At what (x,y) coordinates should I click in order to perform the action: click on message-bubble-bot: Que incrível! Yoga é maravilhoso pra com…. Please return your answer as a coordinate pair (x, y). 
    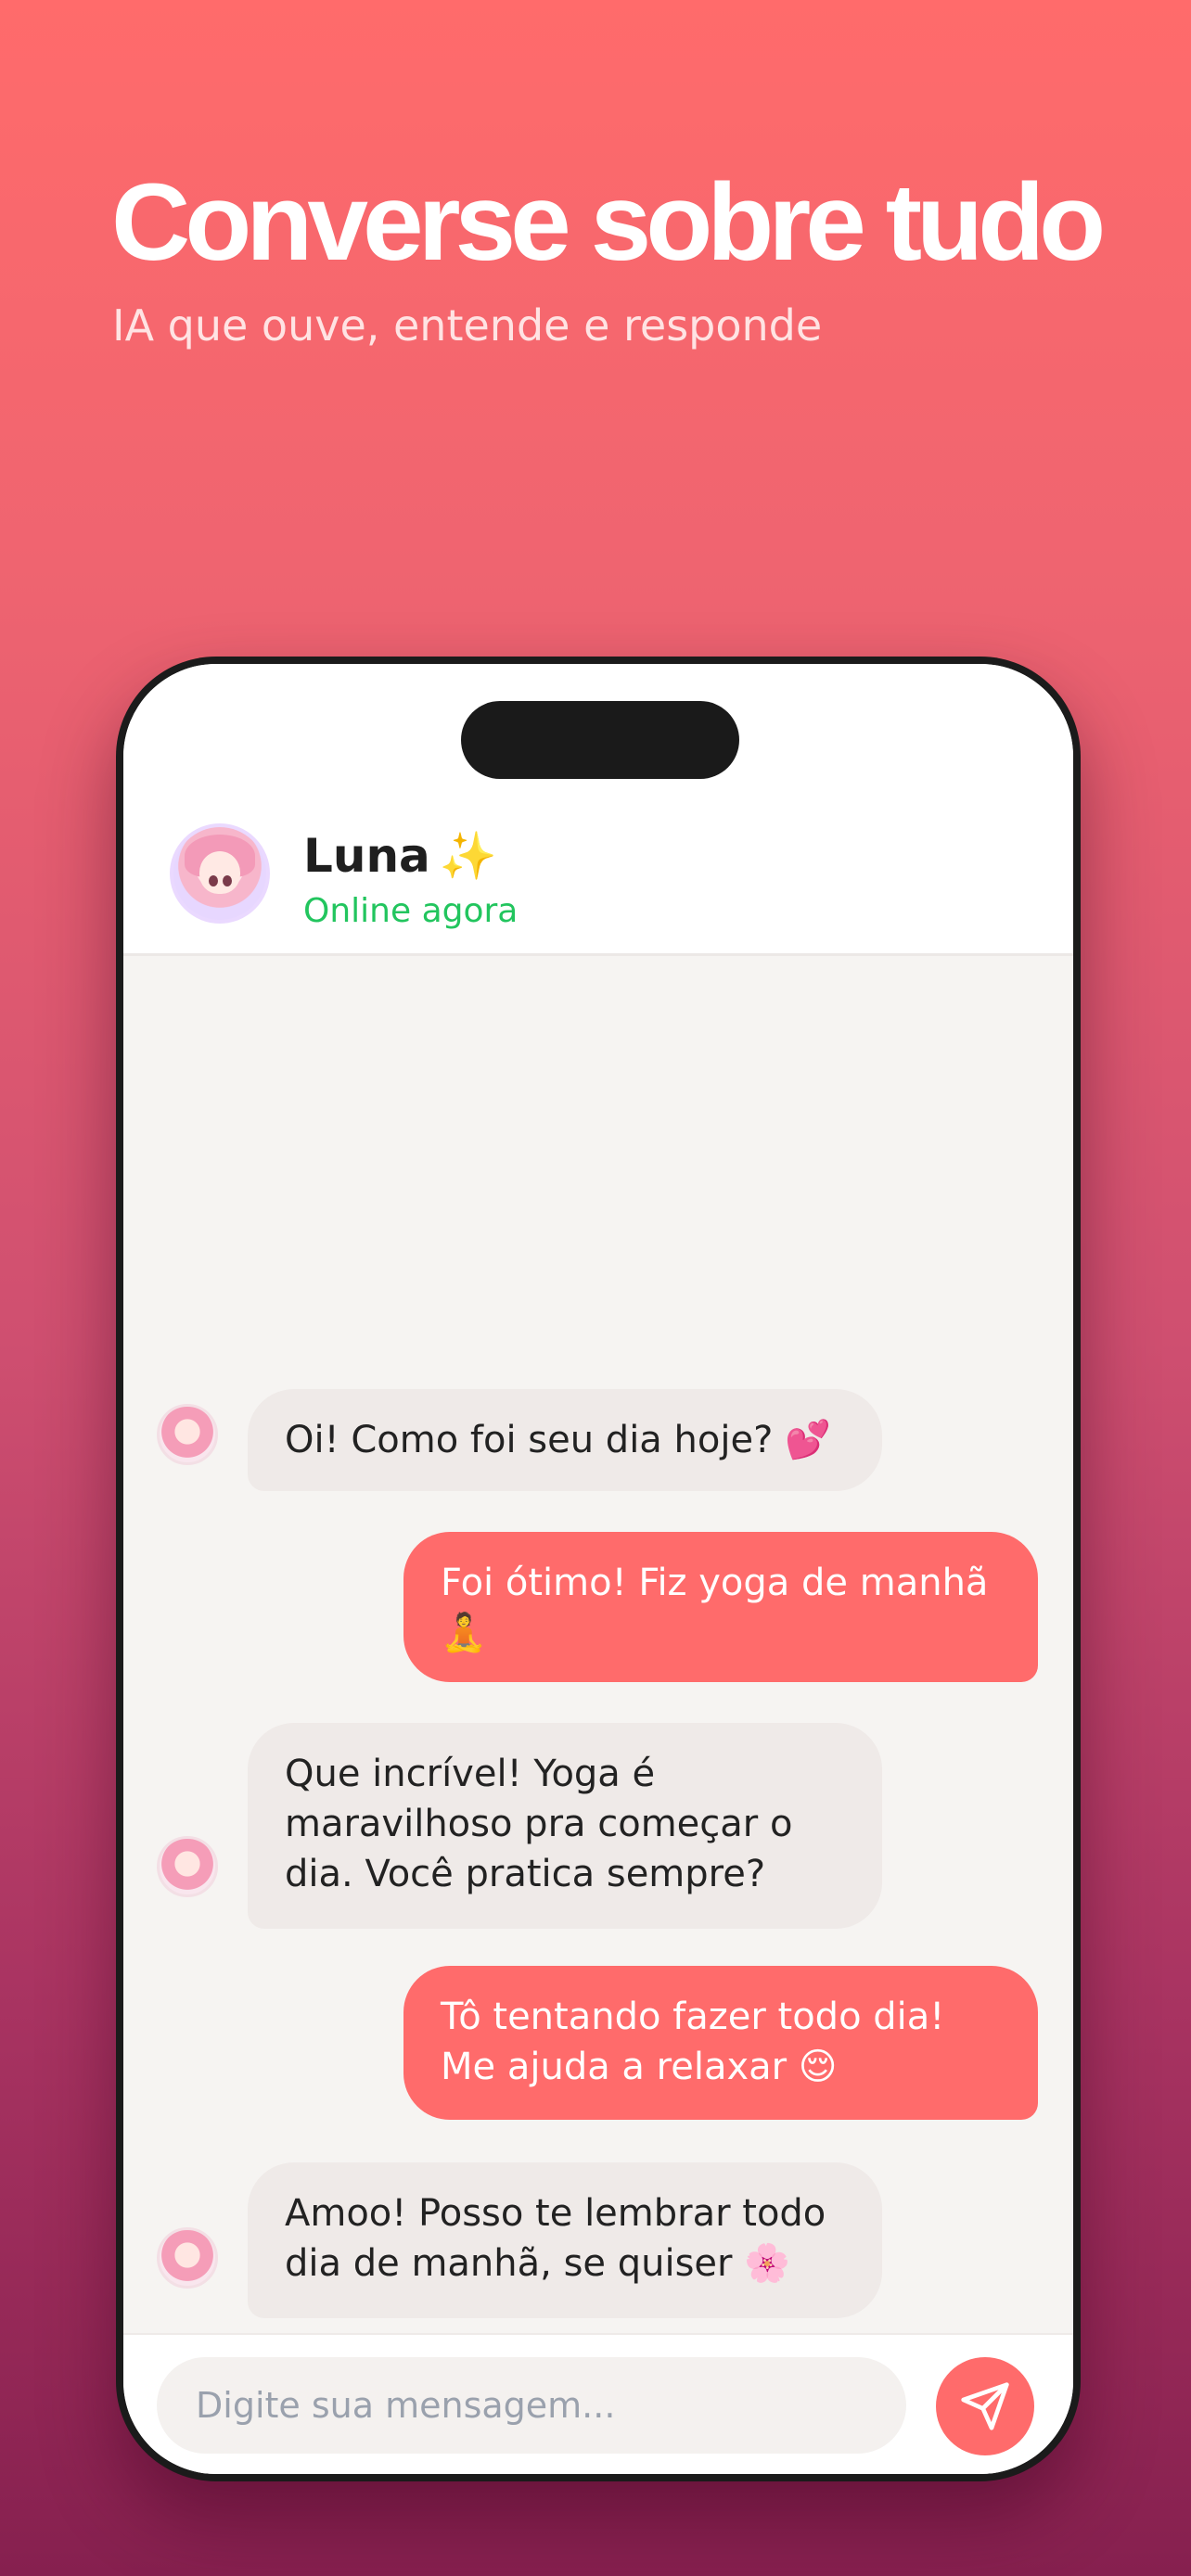
    Looking at the image, I should click on (565, 1826).